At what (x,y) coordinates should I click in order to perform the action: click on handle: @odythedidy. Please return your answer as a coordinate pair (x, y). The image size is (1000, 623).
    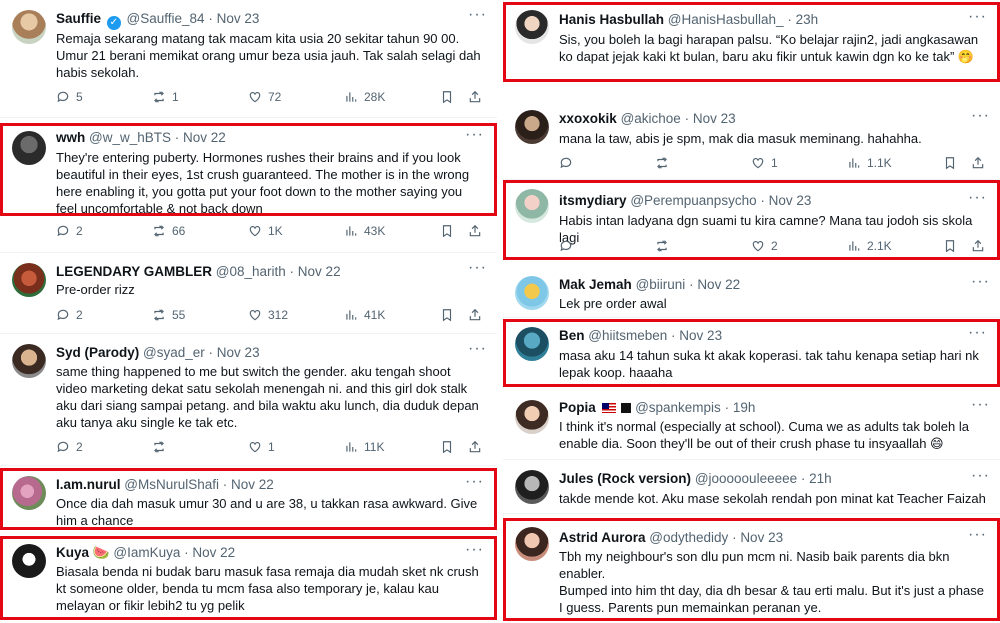
    Looking at the image, I should click on (688, 537).